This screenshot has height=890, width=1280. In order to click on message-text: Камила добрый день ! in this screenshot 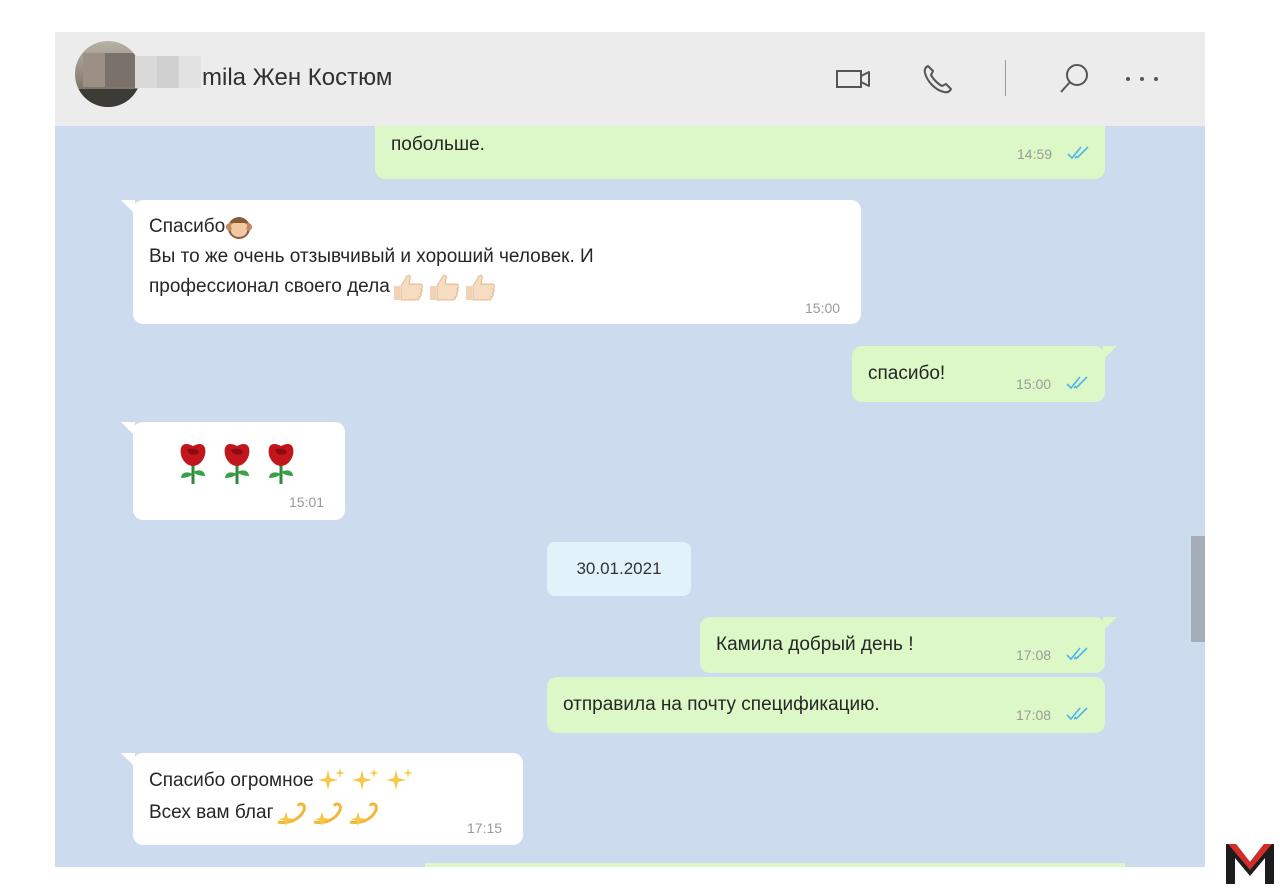, I will do `click(815, 644)`.